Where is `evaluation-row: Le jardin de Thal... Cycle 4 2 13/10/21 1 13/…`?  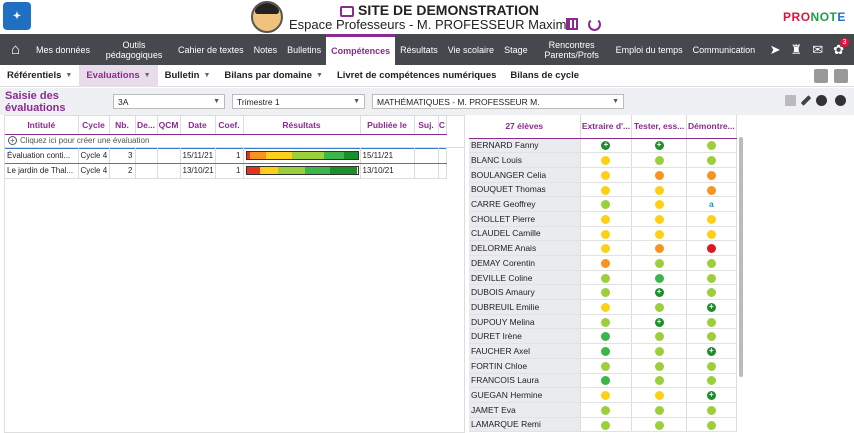
evaluation-row: Le jardin de Thal... Cycle 4 2 13/10/21 1 13/… is located at coordinates (226, 171).